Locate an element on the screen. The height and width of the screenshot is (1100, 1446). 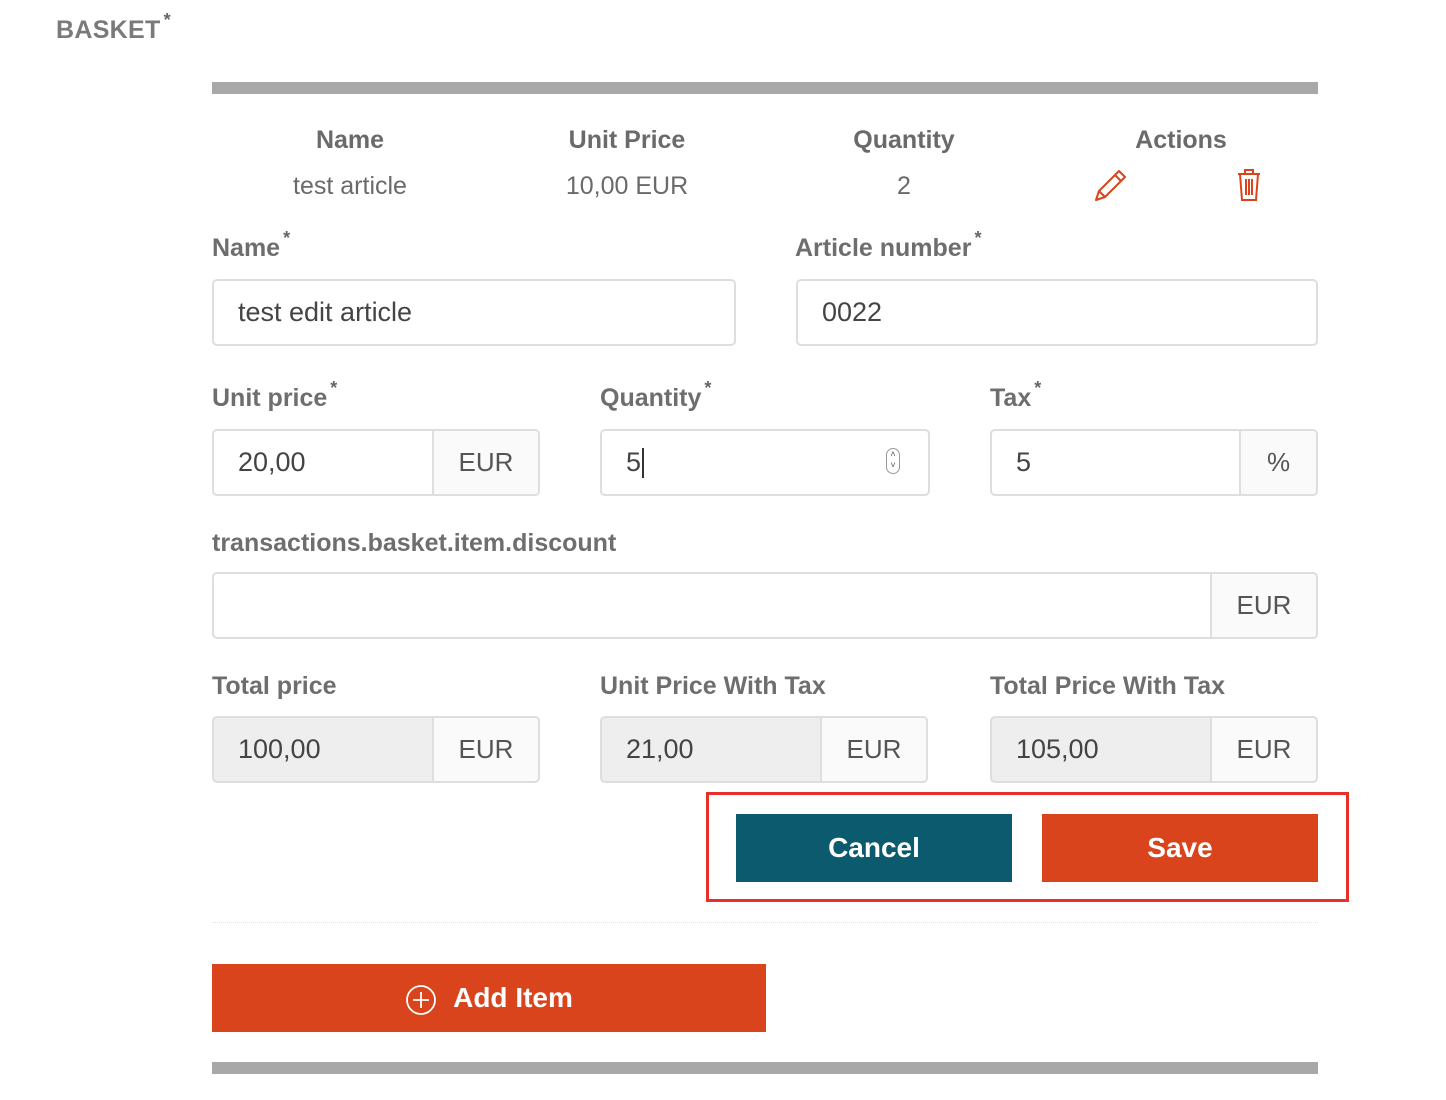
add-item-button: Add Item is located at coordinates (489, 998).